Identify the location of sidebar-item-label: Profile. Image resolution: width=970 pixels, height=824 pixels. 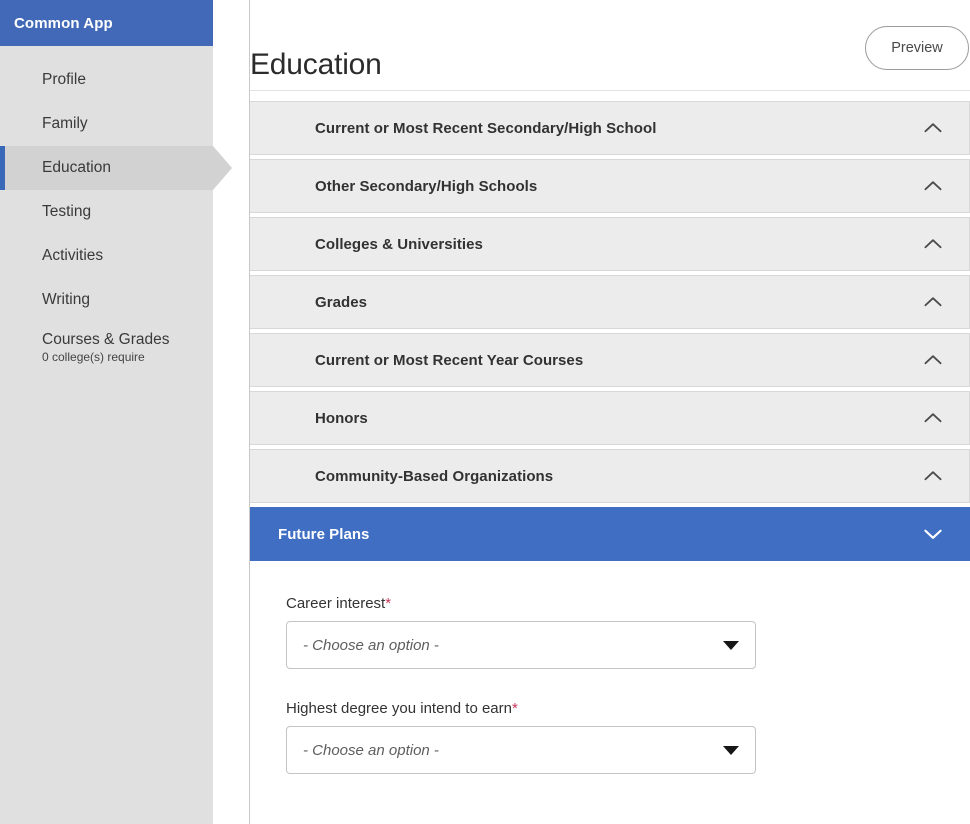
(64, 80).